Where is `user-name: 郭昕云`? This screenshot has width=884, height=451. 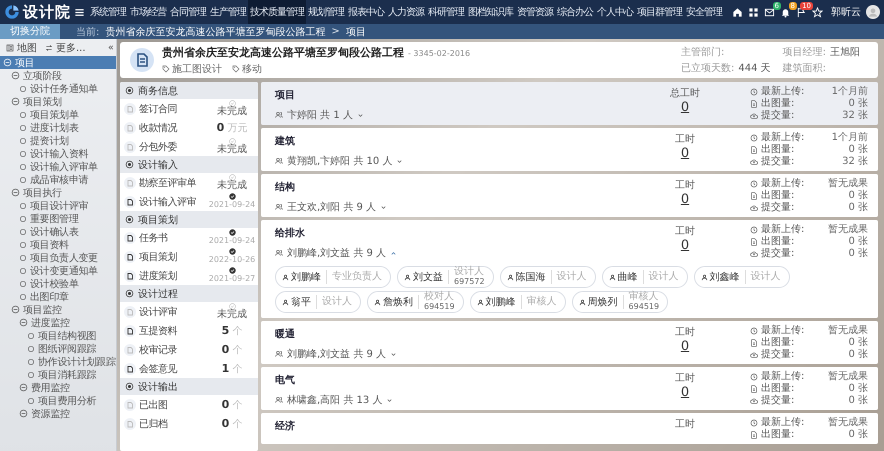 user-name: 郭昕云 is located at coordinates (846, 12).